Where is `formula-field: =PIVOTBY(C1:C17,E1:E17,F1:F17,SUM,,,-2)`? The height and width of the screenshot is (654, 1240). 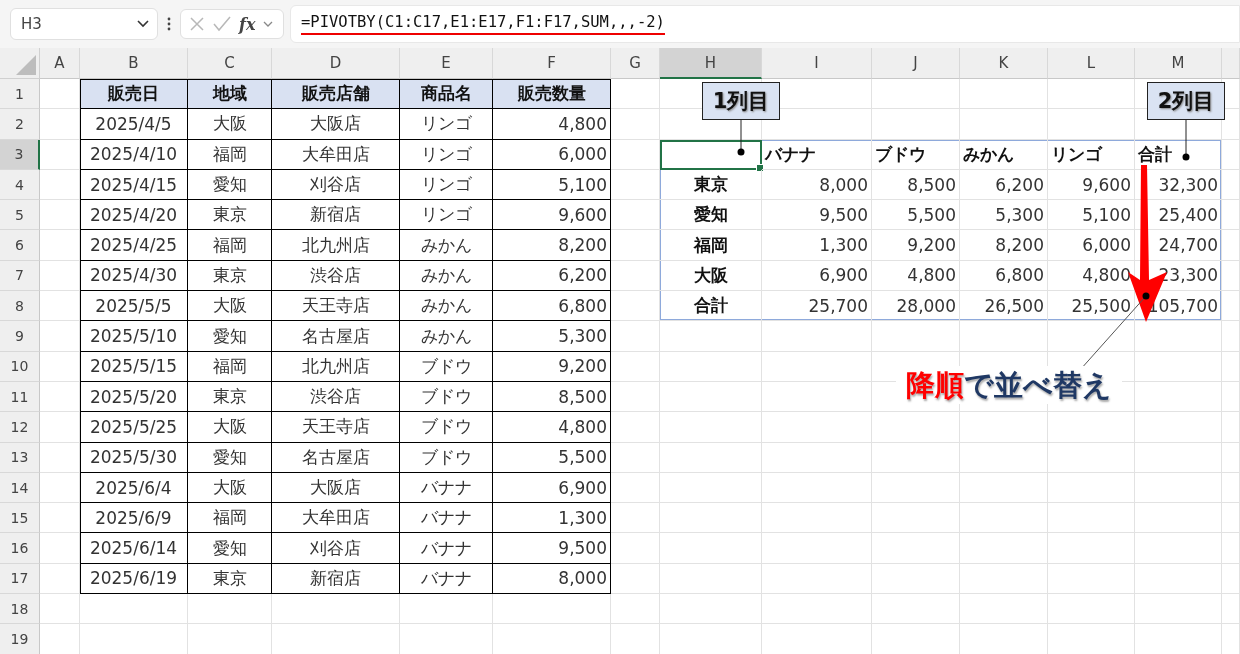
formula-field: =PIVOTBY(C1:C17,E1:E17,F1:F17,SUM,,,-2) is located at coordinates (765, 24).